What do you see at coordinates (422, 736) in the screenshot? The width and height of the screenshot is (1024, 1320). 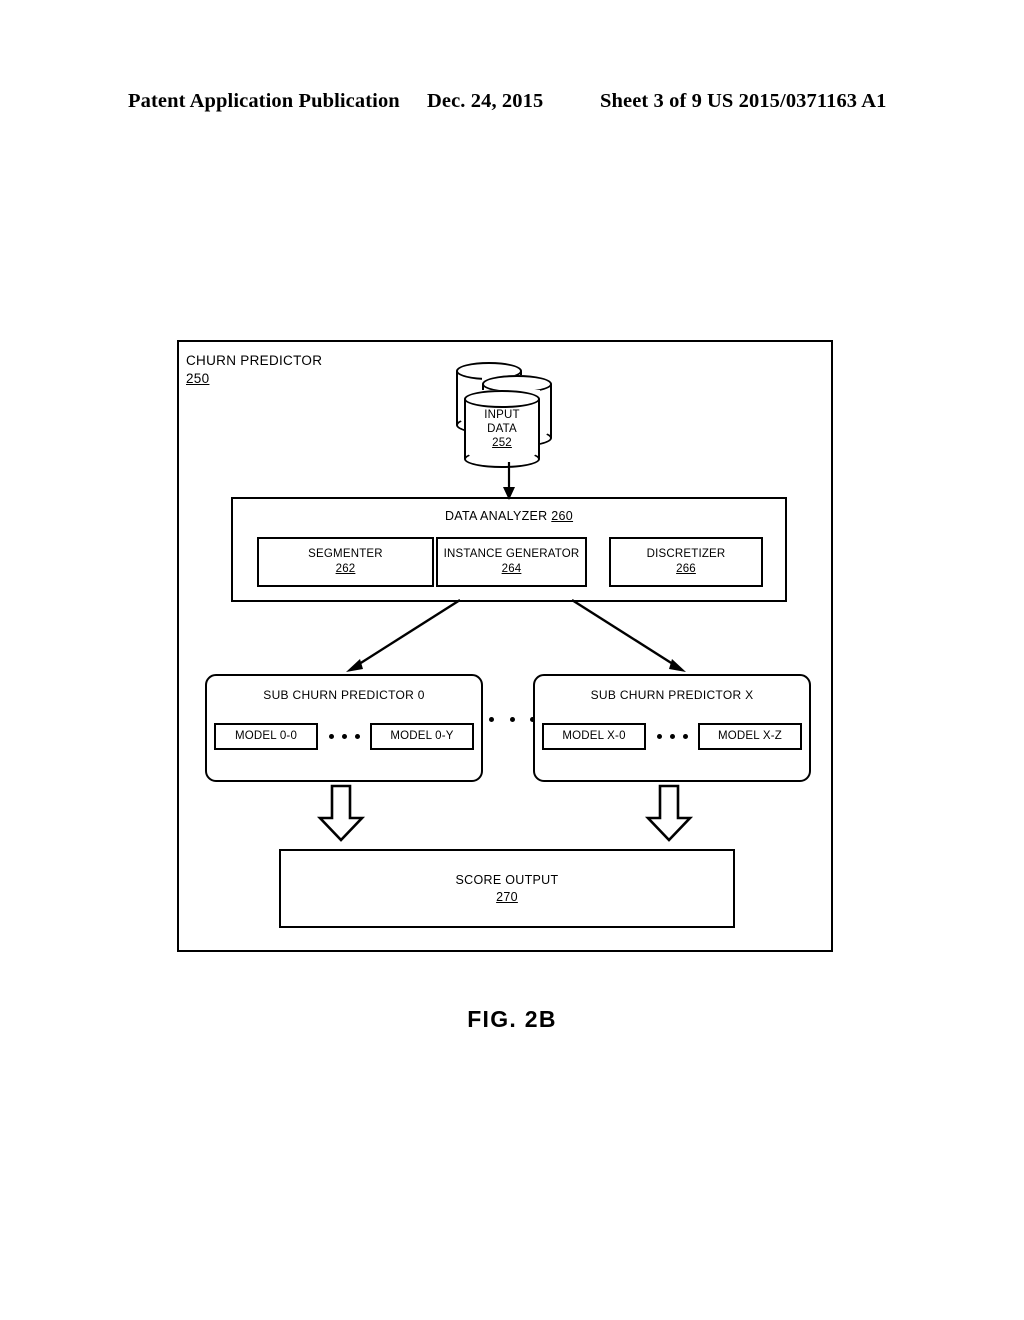 I see `model-0-y-box: MODEL 0-Y` at bounding box center [422, 736].